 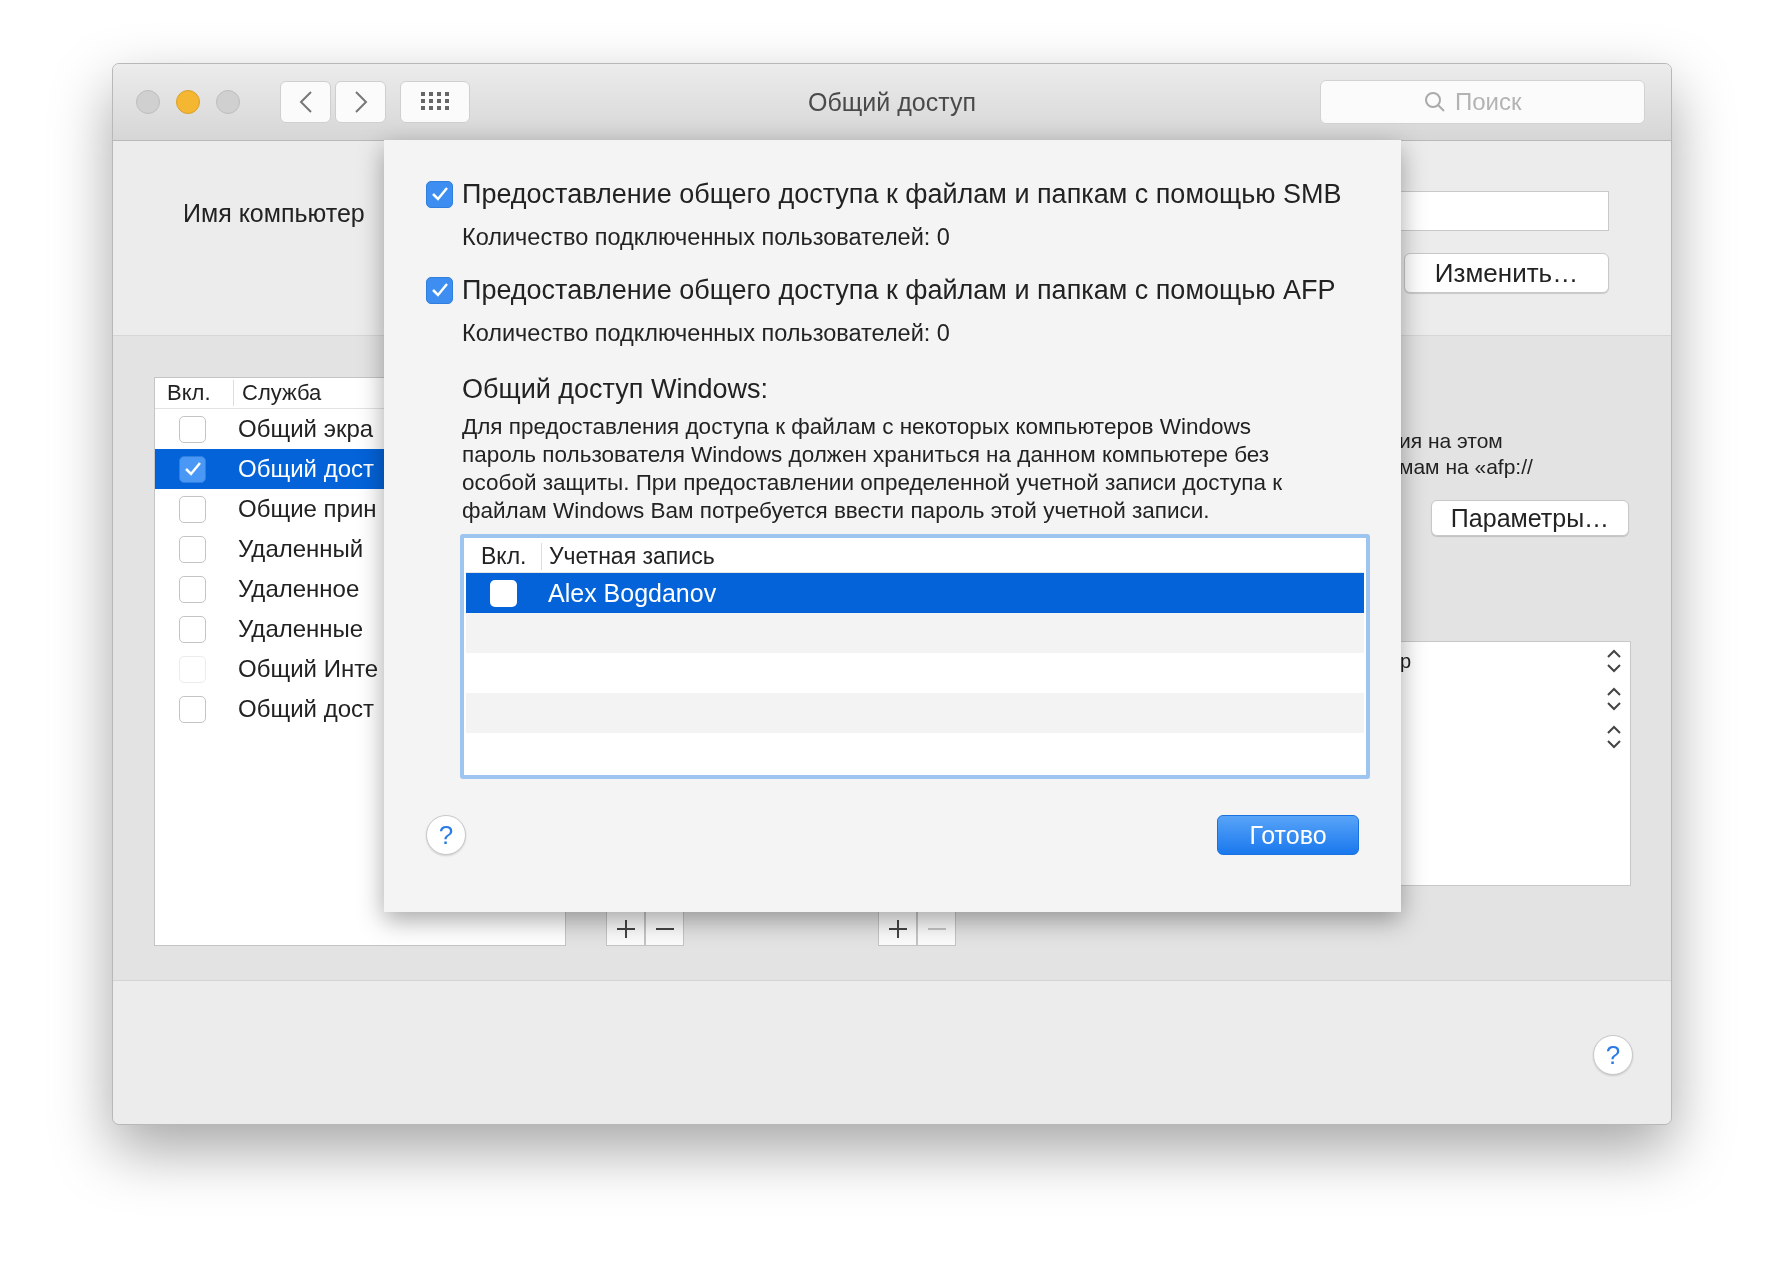 I want to click on window-title: Общий доступ, so click(x=892, y=102).